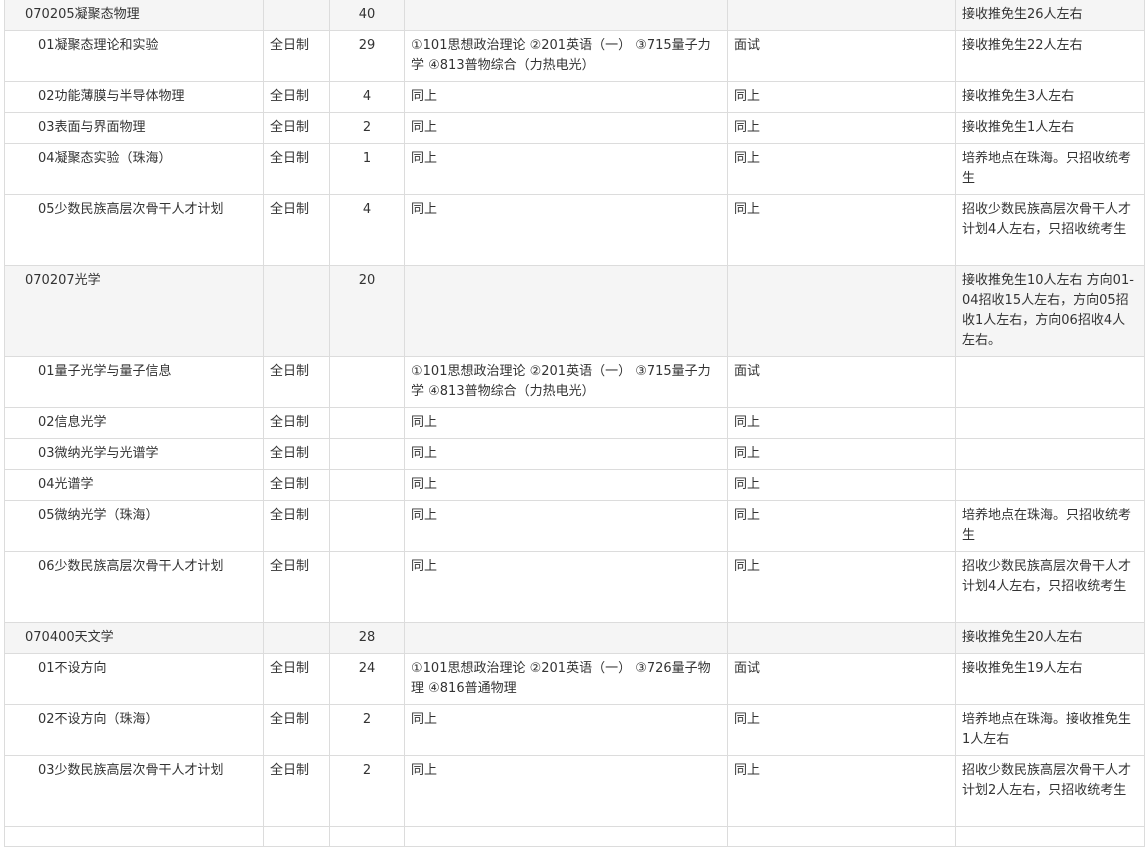 Image resolution: width=1148 pixels, height=847 pixels. Describe the element at coordinates (574, 454) in the screenshot. I see `direction-row: 03微纳光学与光谱学 全日制 同上 同上` at that location.